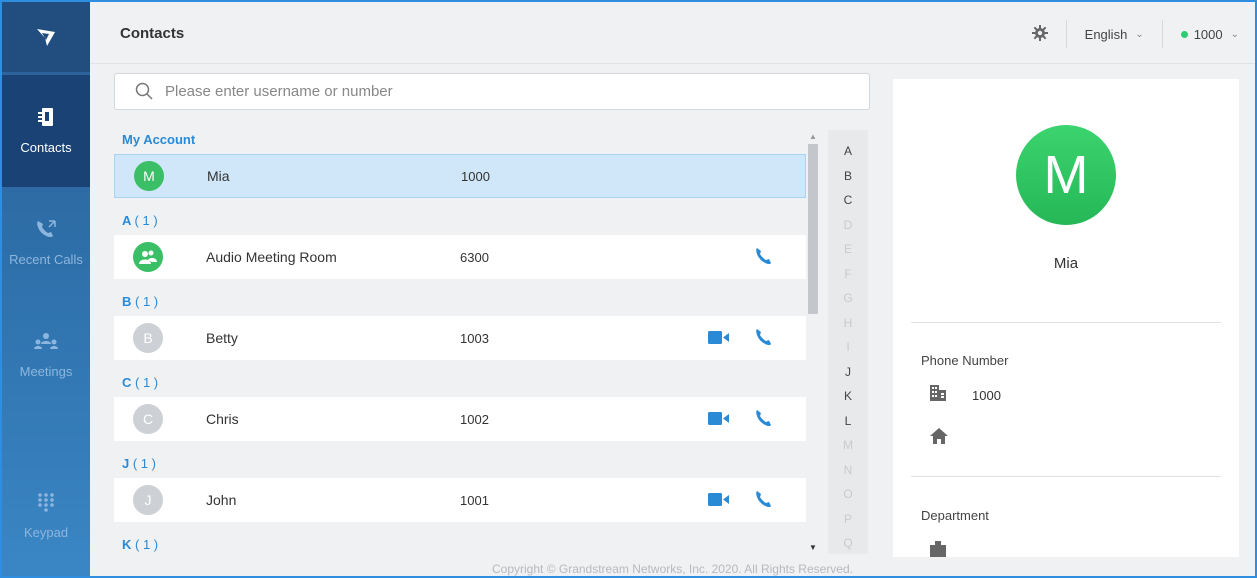 The width and height of the screenshot is (1257, 578). Describe the element at coordinates (474, 419) in the screenshot. I see `contact-number: 1002` at that location.